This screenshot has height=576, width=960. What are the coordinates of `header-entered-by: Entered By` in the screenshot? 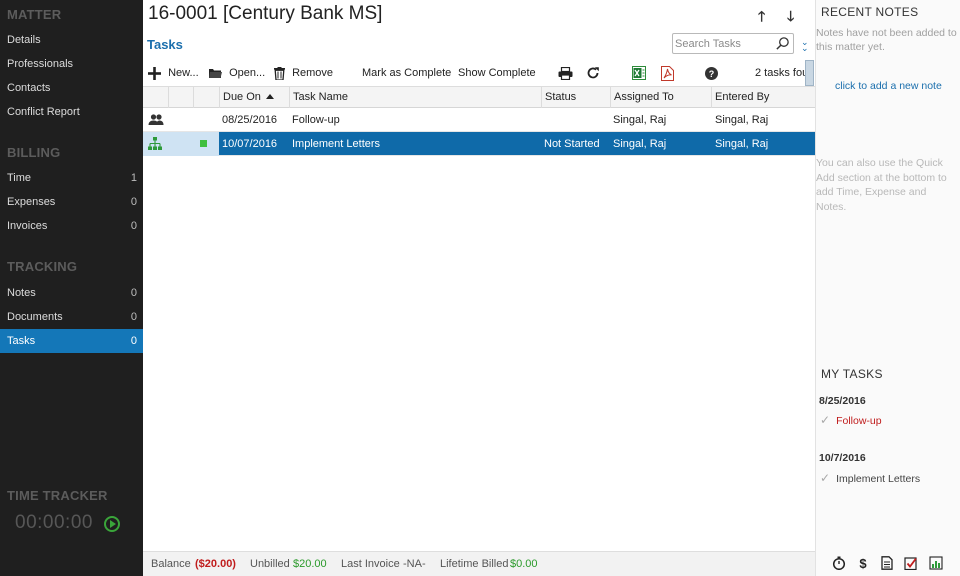 It's located at (763, 97).